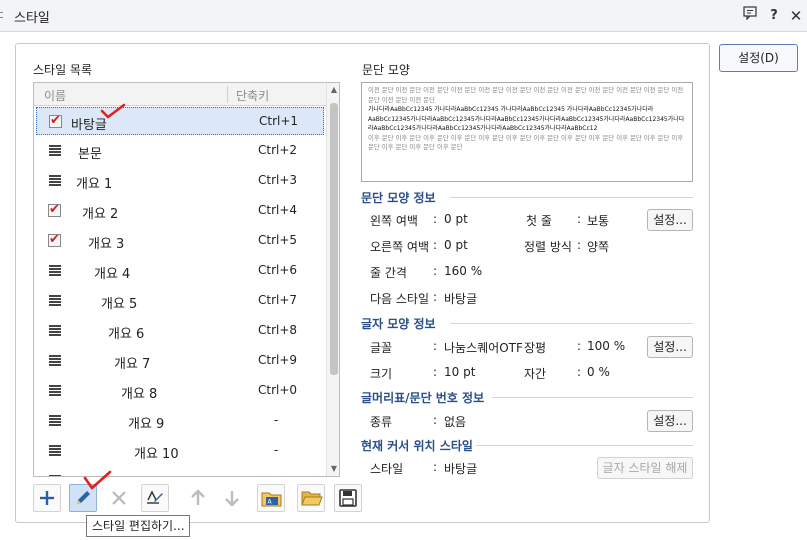 This screenshot has height=540, width=807. I want to click on cursor-style-label: 스타일, so click(387, 469).